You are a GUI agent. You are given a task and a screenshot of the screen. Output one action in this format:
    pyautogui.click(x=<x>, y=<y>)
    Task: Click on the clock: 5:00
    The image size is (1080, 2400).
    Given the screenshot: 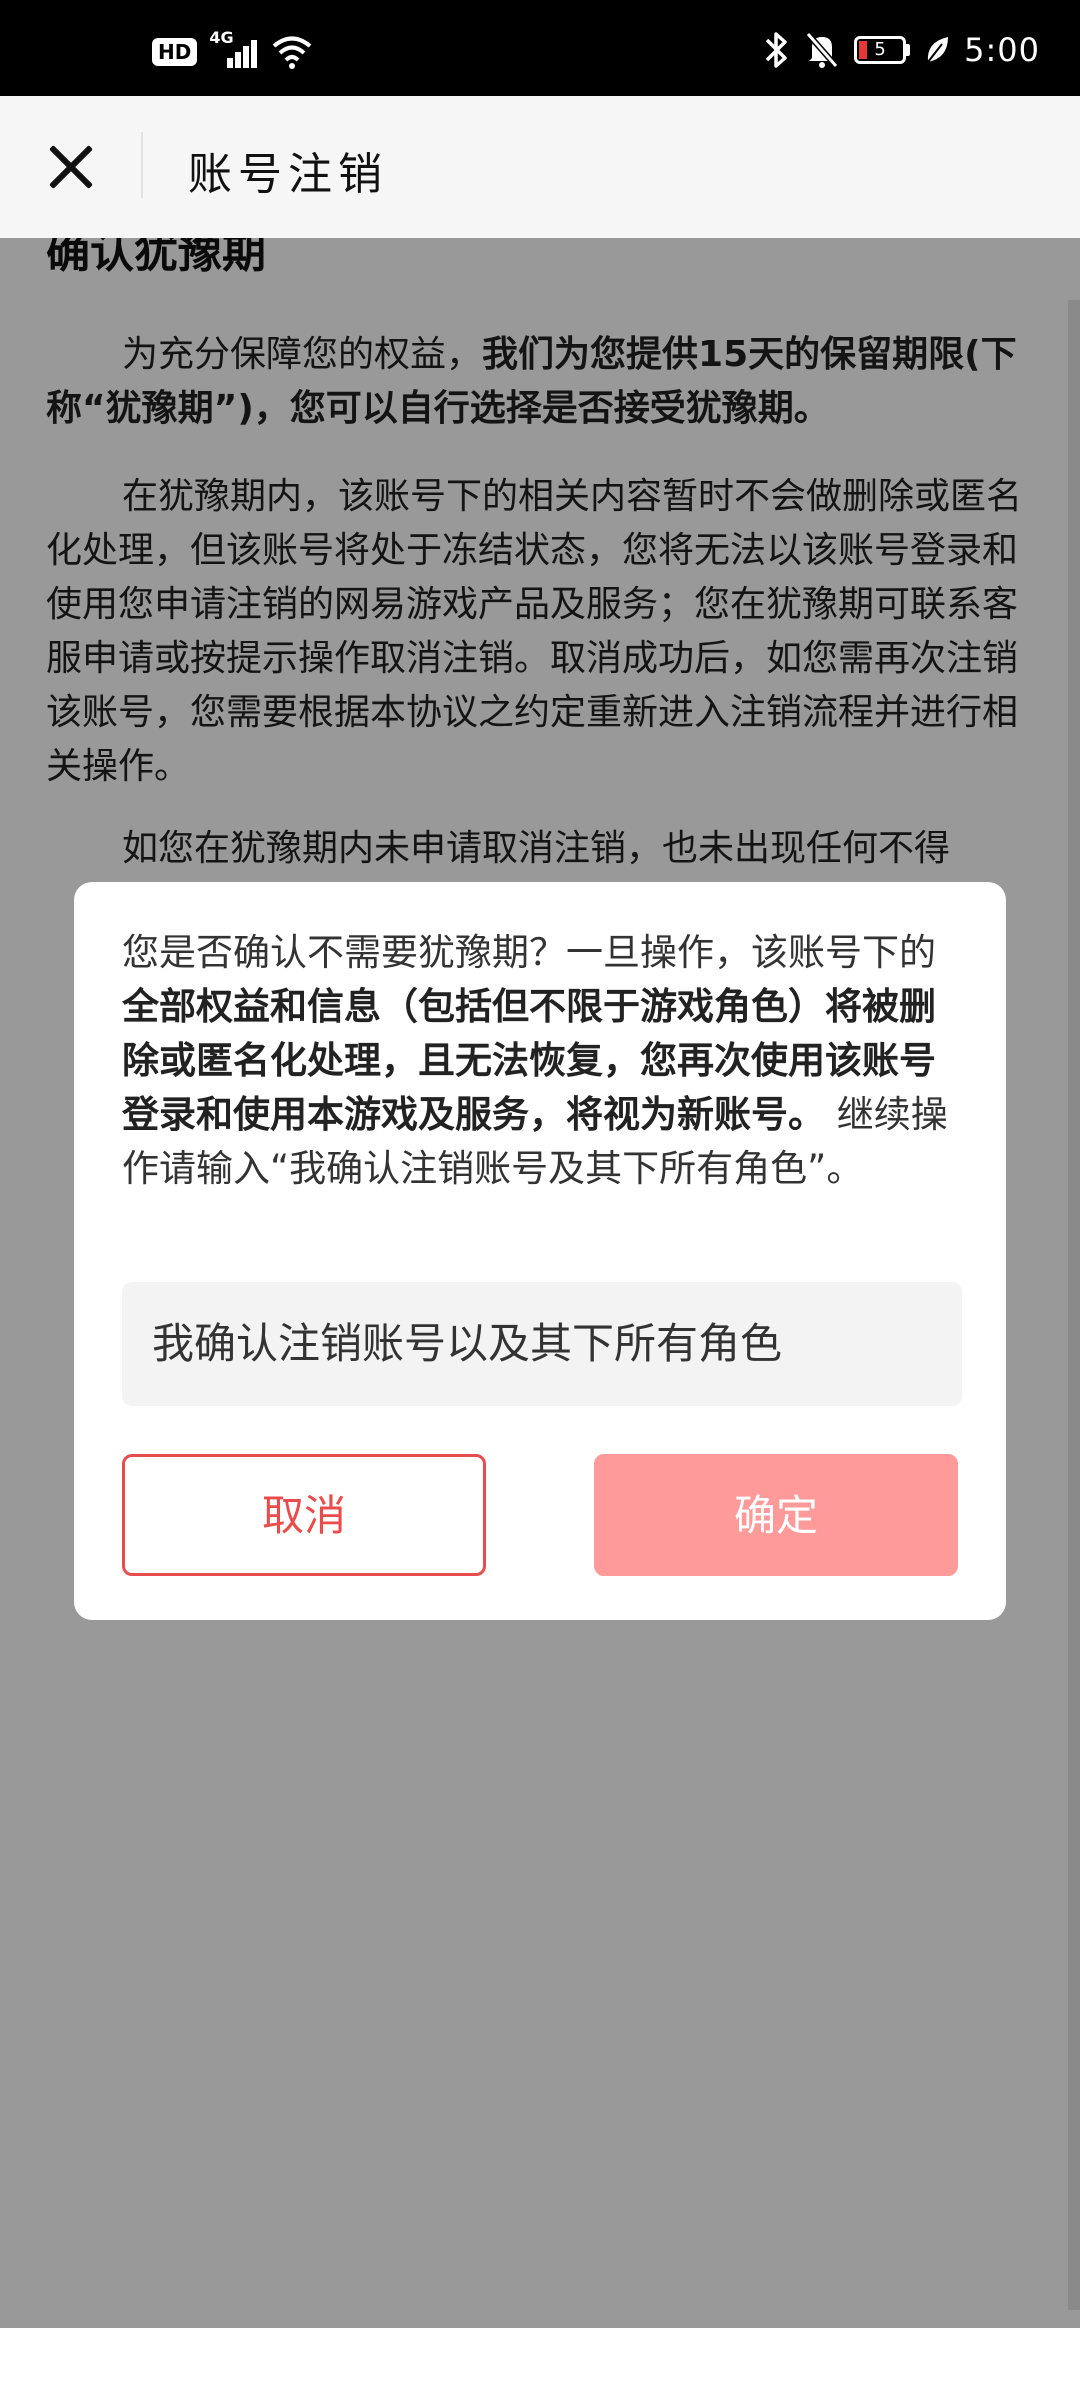 What is the action you would take?
    pyautogui.click(x=1002, y=50)
    